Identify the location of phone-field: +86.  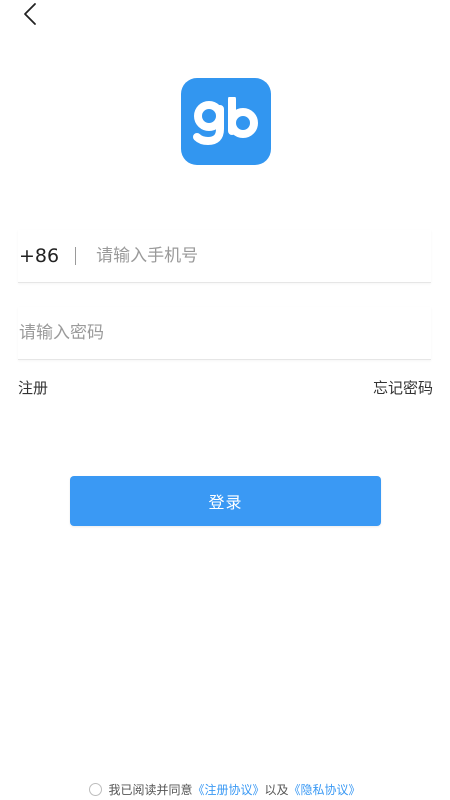
(224, 256).